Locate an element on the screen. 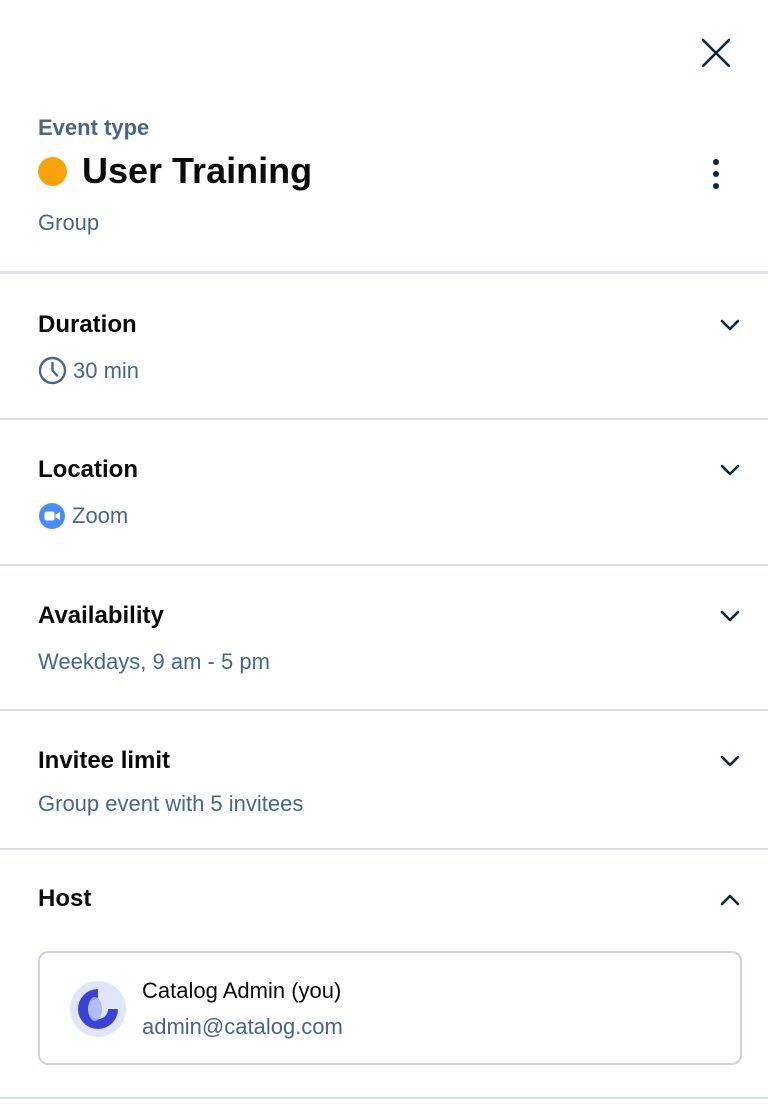 The image size is (768, 1116). avatar is located at coordinates (98, 1009).